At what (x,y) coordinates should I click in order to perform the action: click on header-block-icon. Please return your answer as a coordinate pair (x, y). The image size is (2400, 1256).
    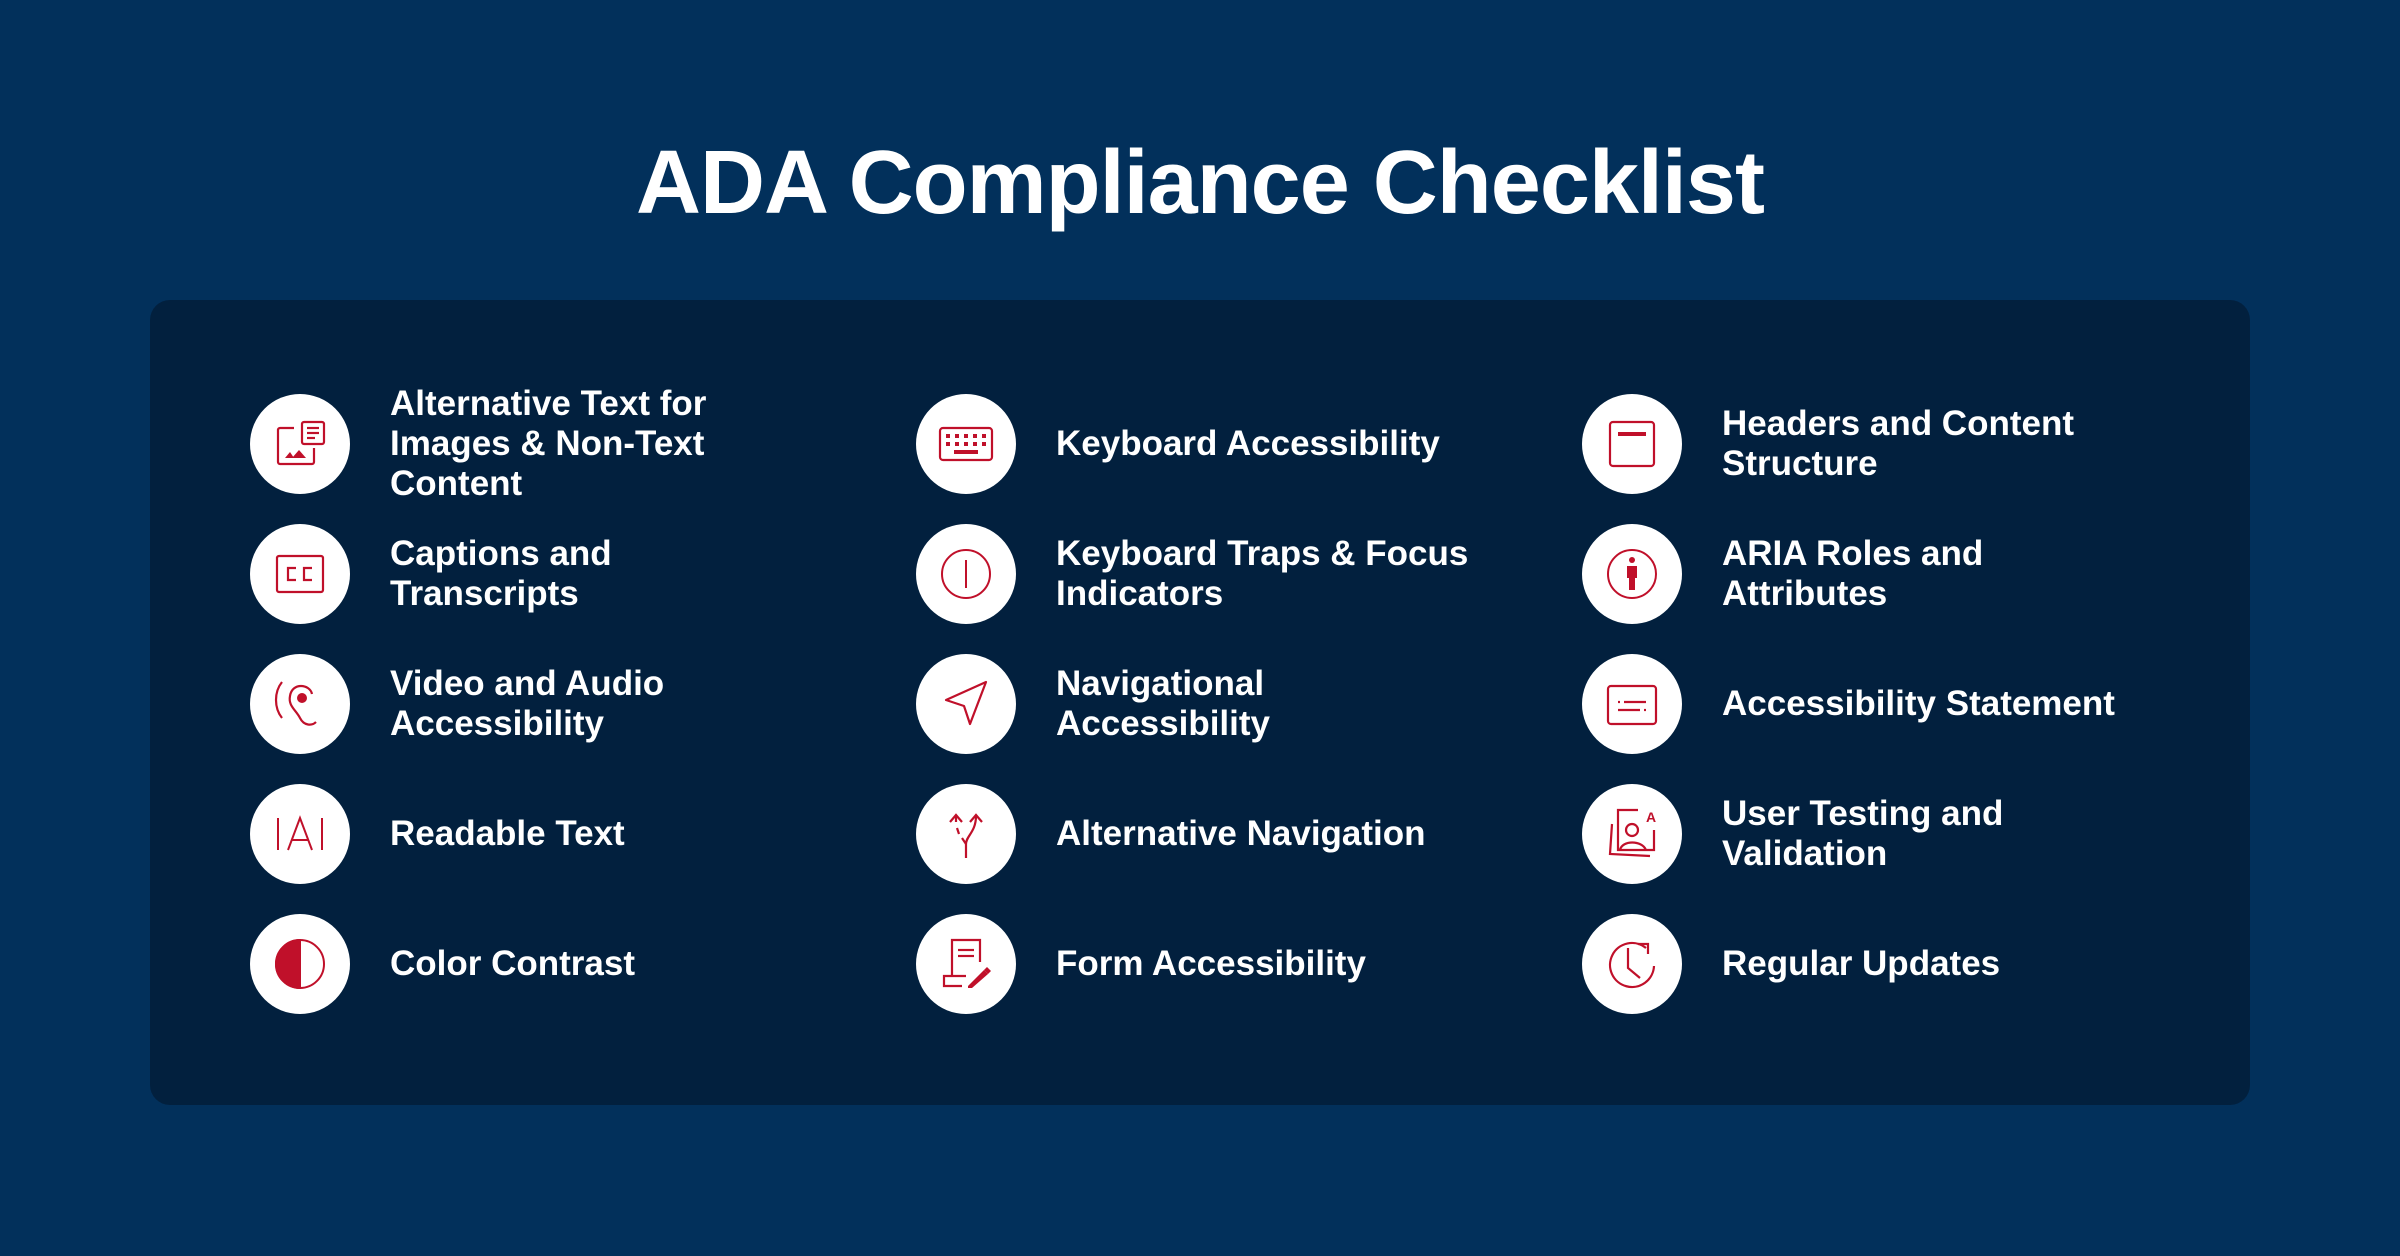
    Looking at the image, I should click on (1632, 444).